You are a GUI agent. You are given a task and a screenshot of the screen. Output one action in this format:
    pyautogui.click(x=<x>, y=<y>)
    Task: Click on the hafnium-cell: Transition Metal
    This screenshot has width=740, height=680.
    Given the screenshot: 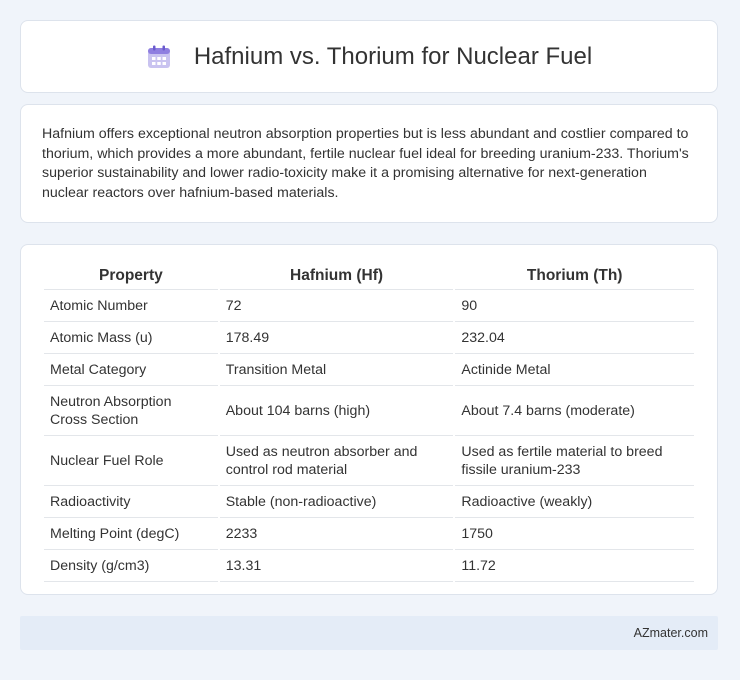 What is the action you would take?
    pyautogui.click(x=336, y=370)
    